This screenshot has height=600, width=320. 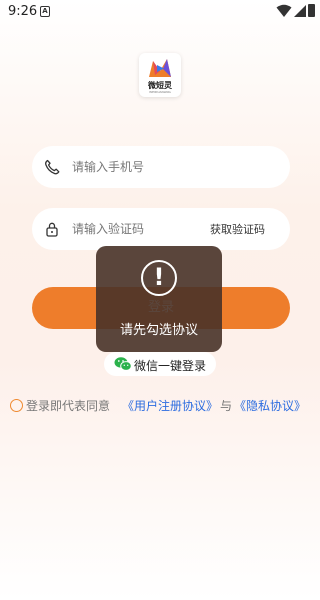 I want to click on agreement-prefix: 登录即代表同意, so click(x=68, y=406).